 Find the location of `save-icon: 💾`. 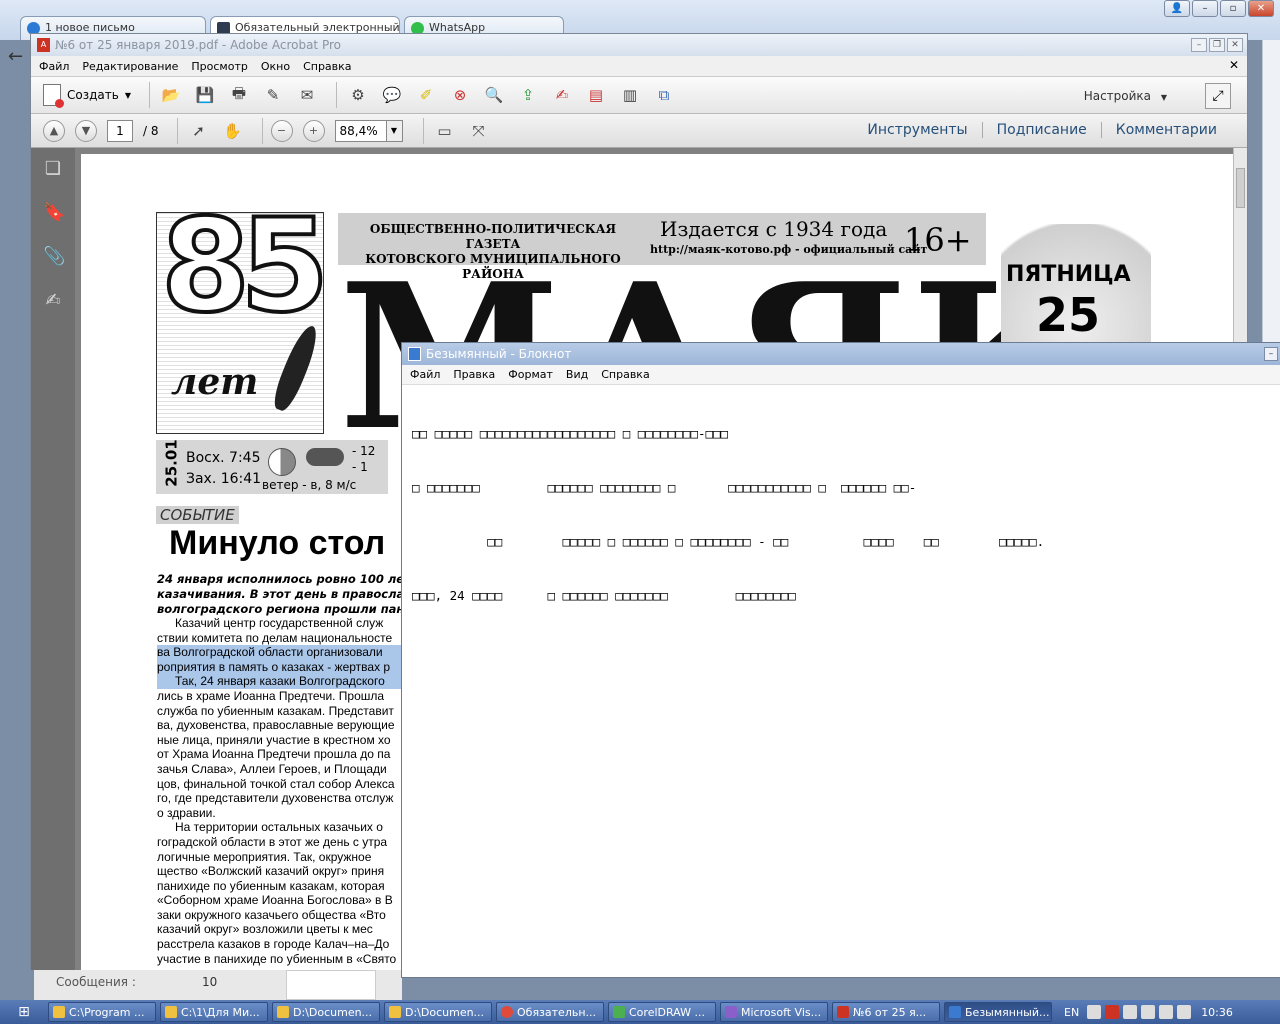

save-icon: 💾 is located at coordinates (205, 95).